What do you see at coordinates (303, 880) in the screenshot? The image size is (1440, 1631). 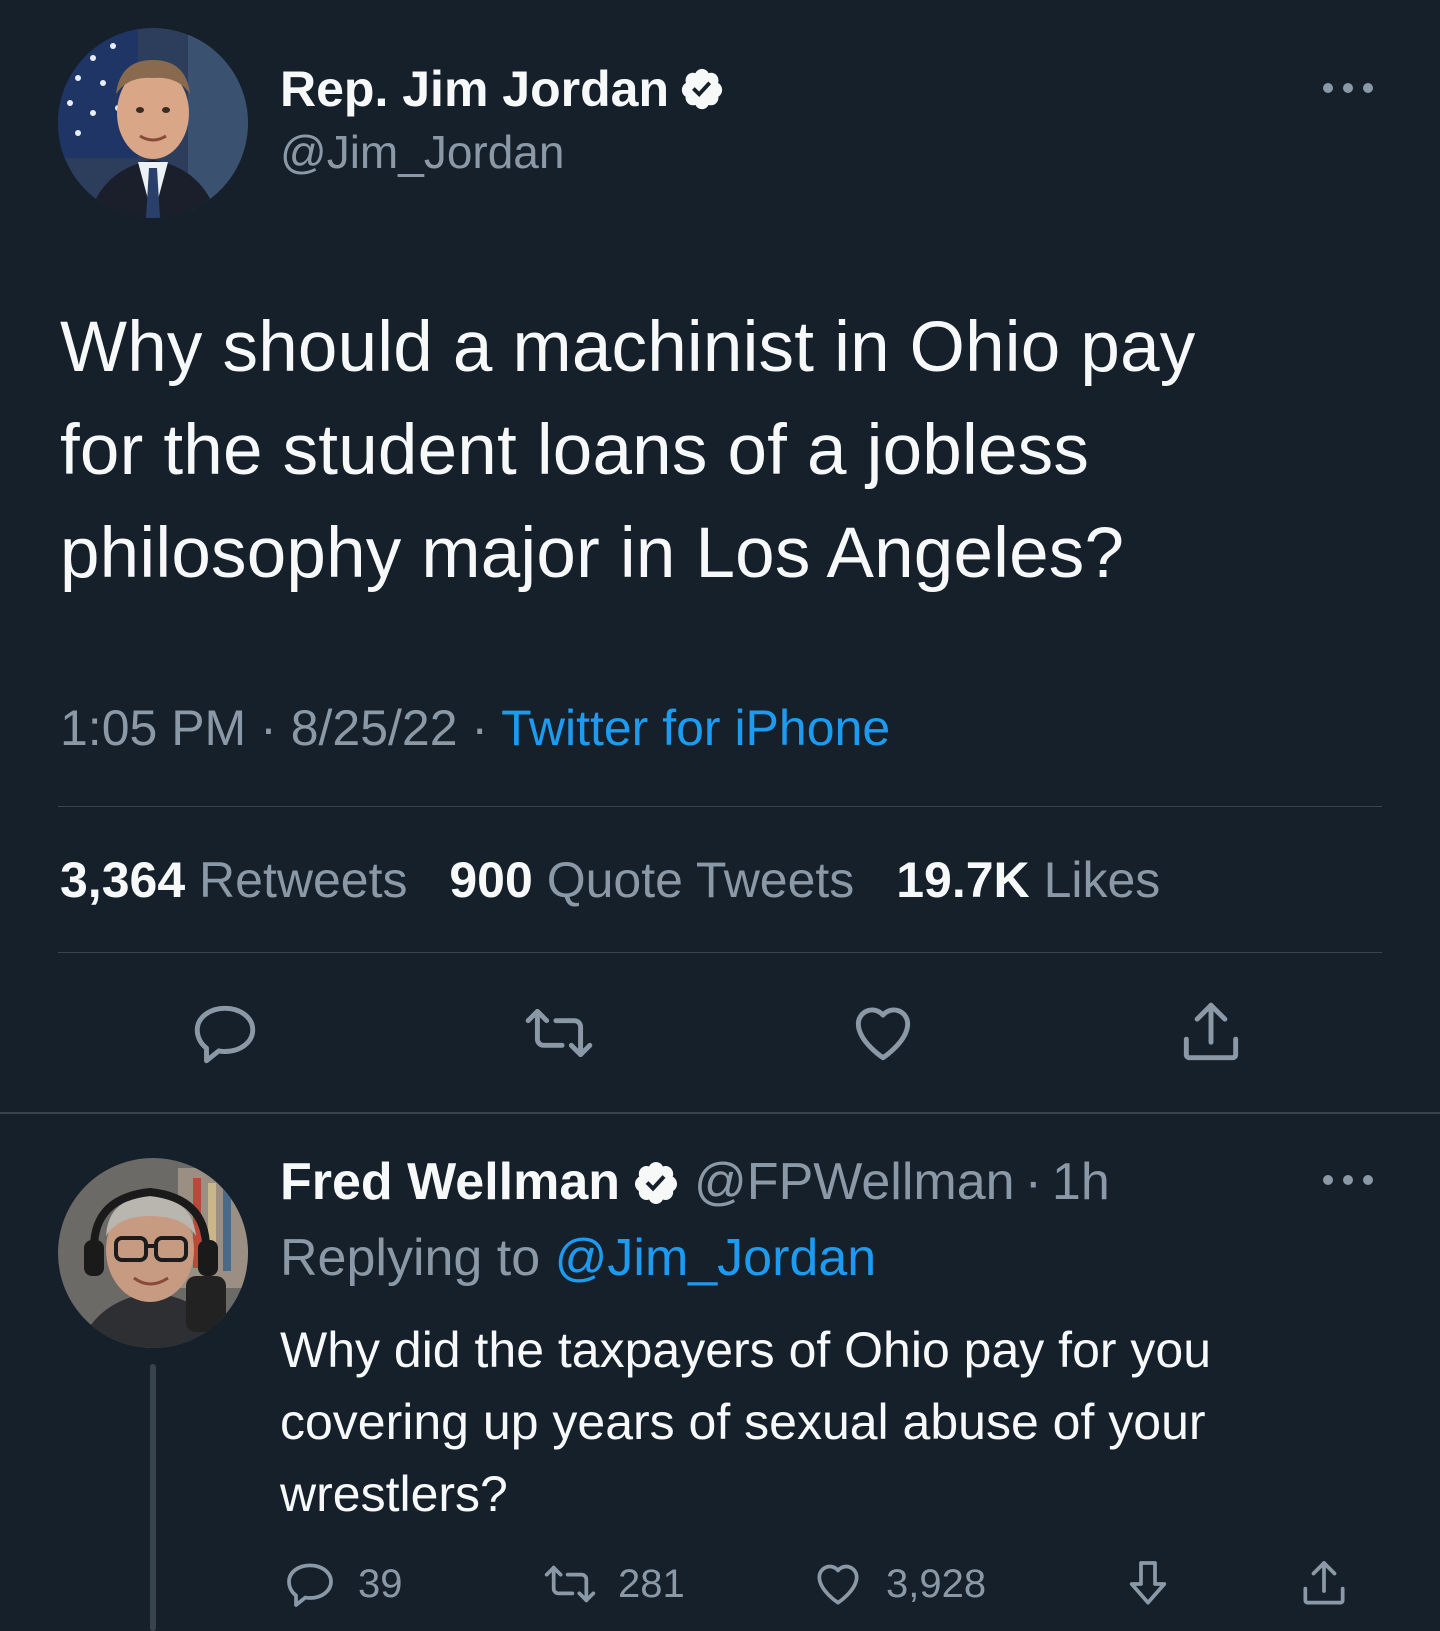 I see `retweets-label: Retweets` at bounding box center [303, 880].